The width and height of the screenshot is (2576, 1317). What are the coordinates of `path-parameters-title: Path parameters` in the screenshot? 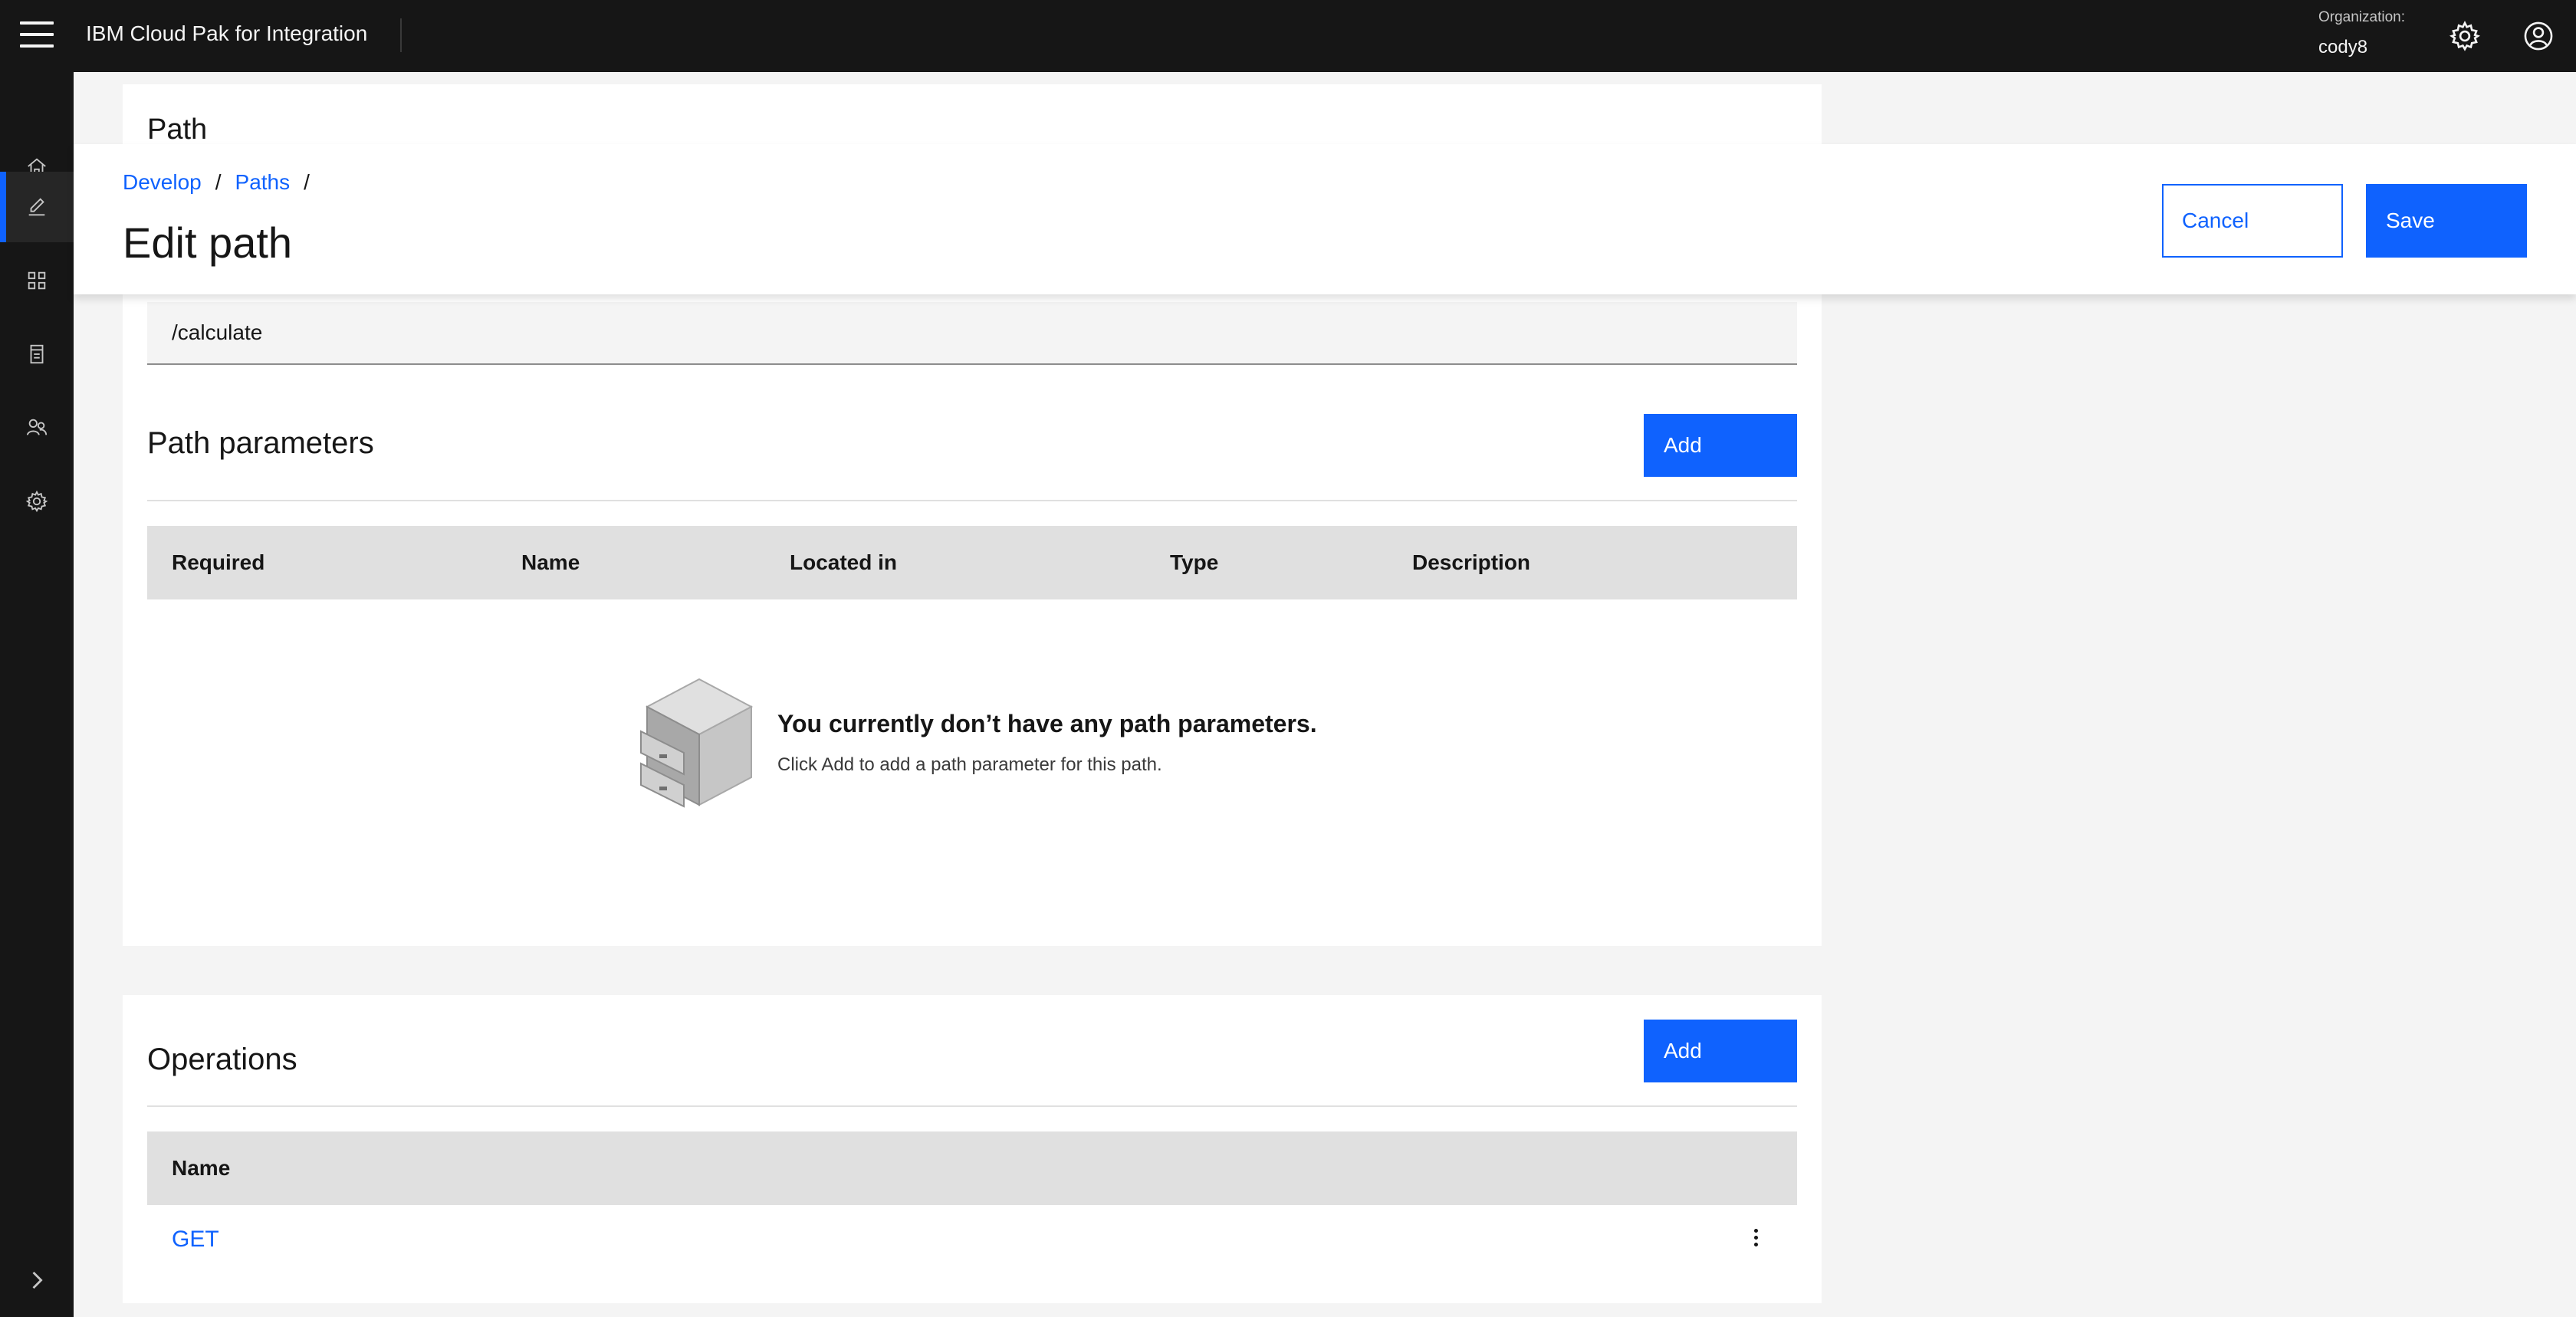 It's located at (260, 443).